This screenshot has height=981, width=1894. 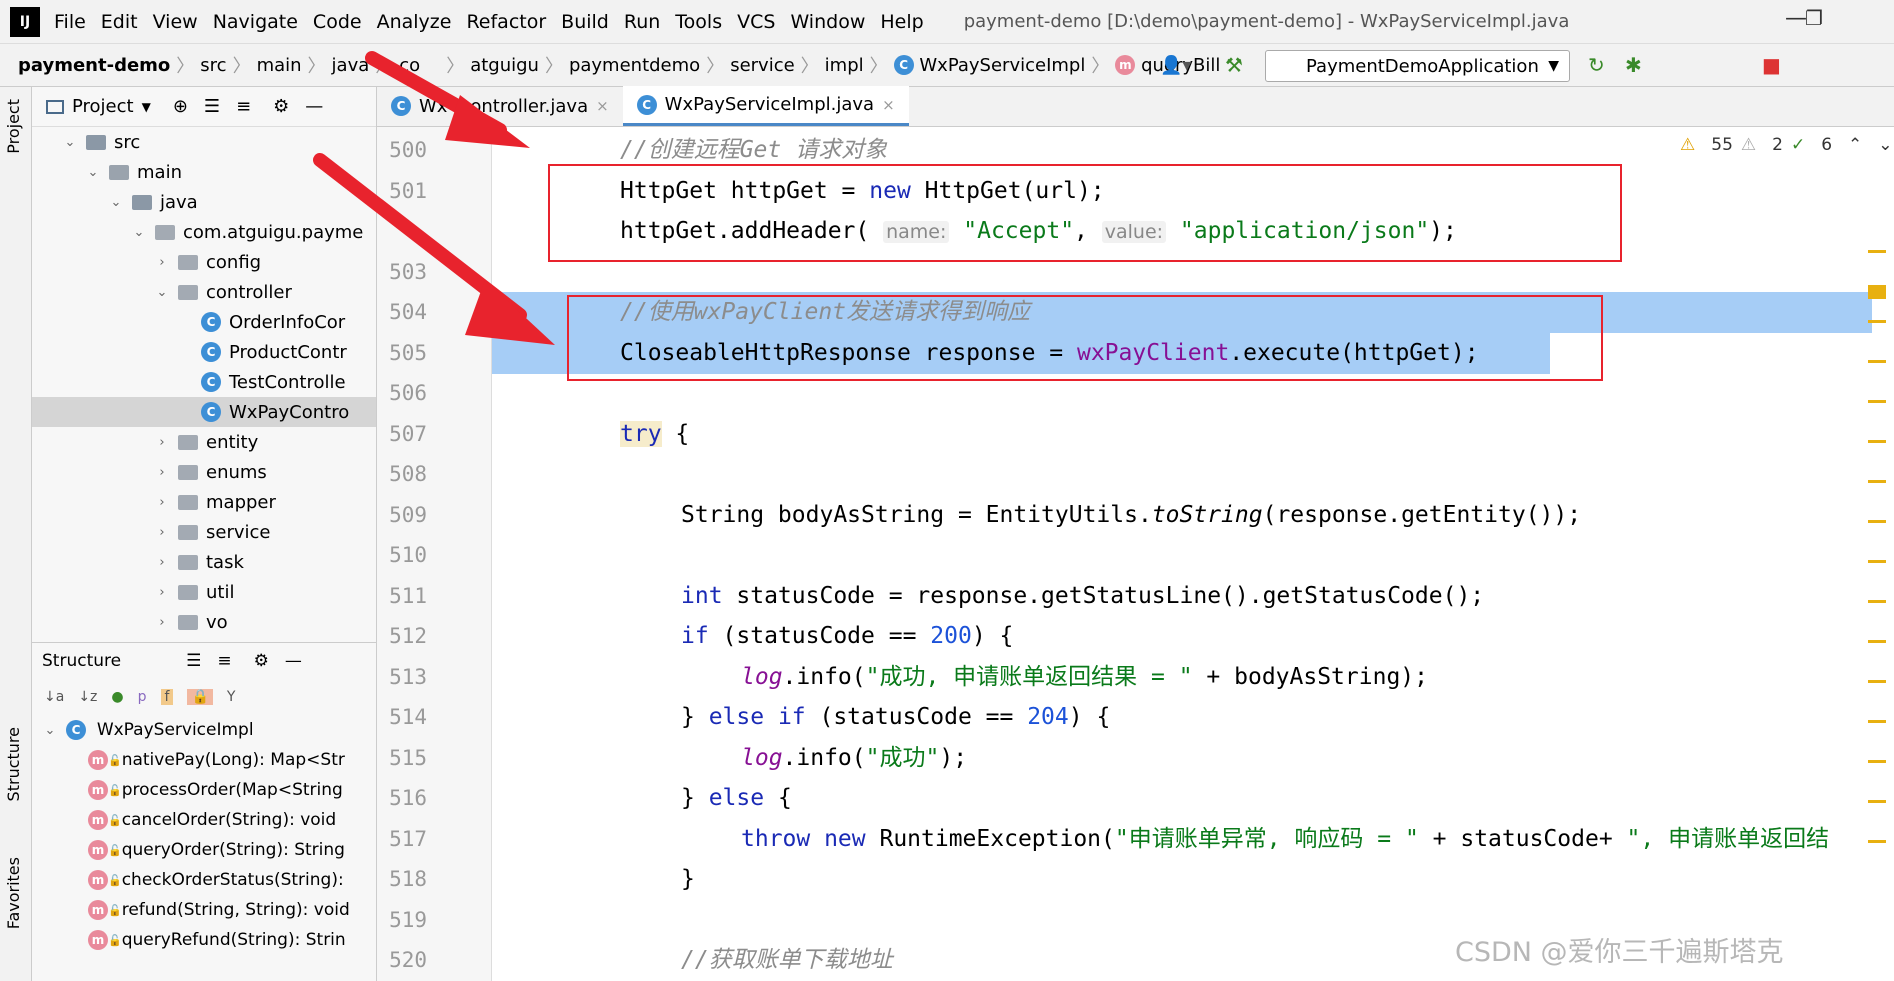 What do you see at coordinates (1417, 66) in the screenshot?
I see `run-configuration-select: PaymentDemoApplication ▼` at bounding box center [1417, 66].